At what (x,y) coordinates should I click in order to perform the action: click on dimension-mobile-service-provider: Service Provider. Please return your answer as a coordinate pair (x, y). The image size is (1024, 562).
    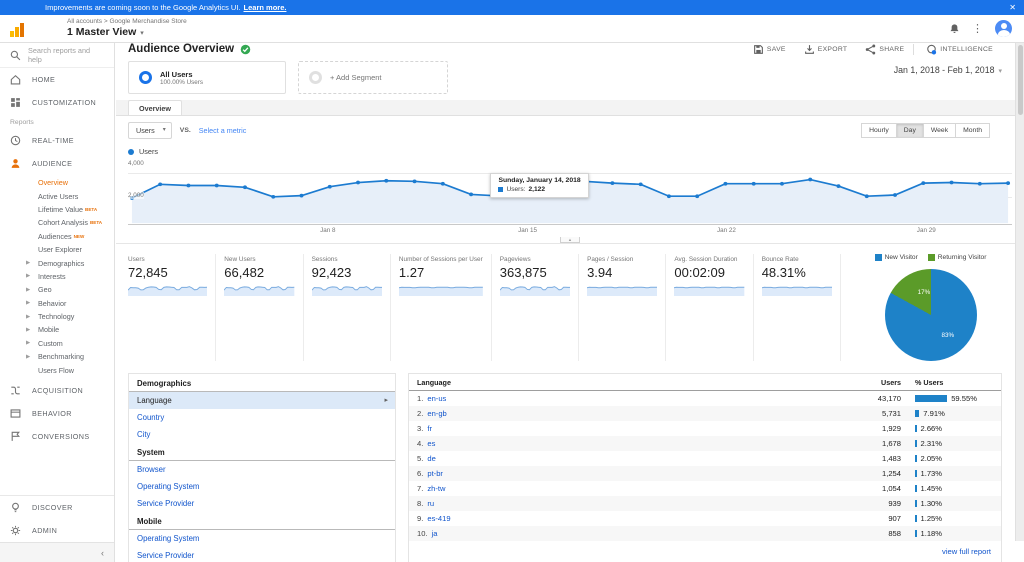
    Looking at the image, I should click on (262, 554).